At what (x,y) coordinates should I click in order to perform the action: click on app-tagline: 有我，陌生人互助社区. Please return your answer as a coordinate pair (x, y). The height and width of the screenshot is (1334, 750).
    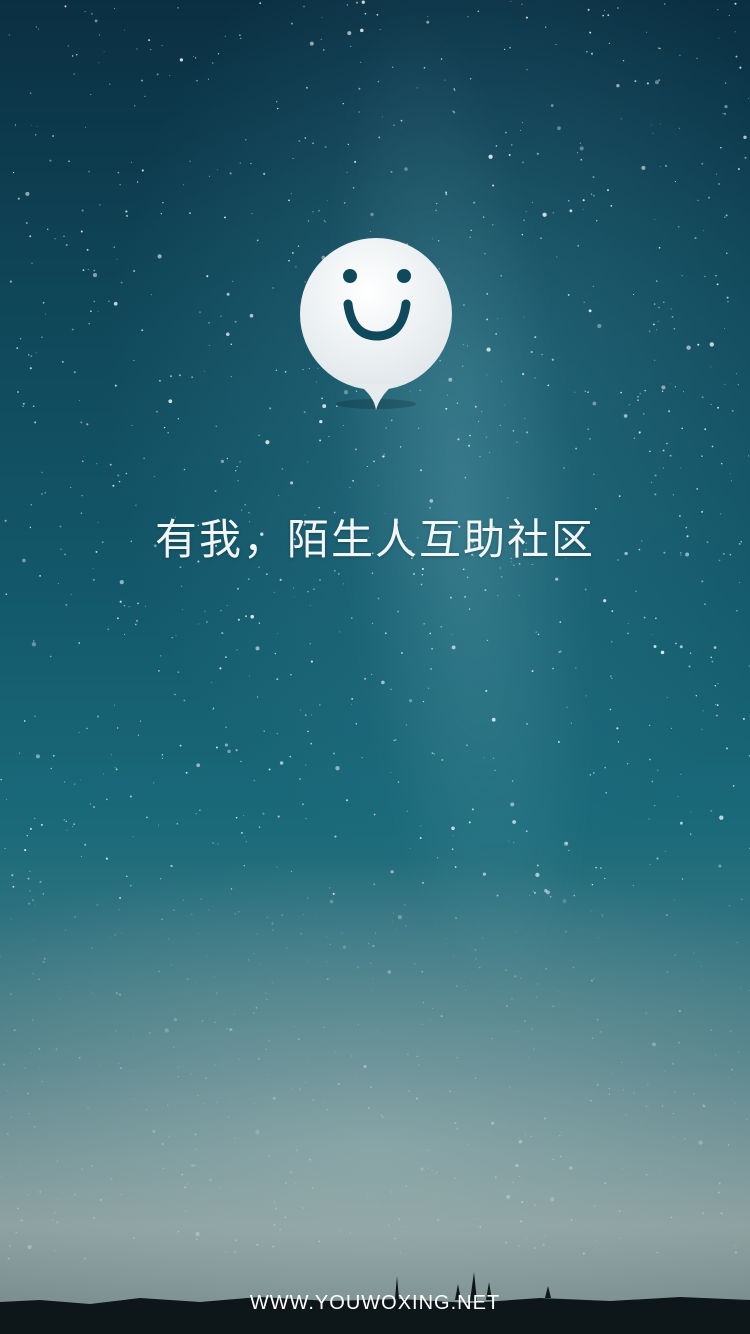
    Looking at the image, I should click on (374, 539).